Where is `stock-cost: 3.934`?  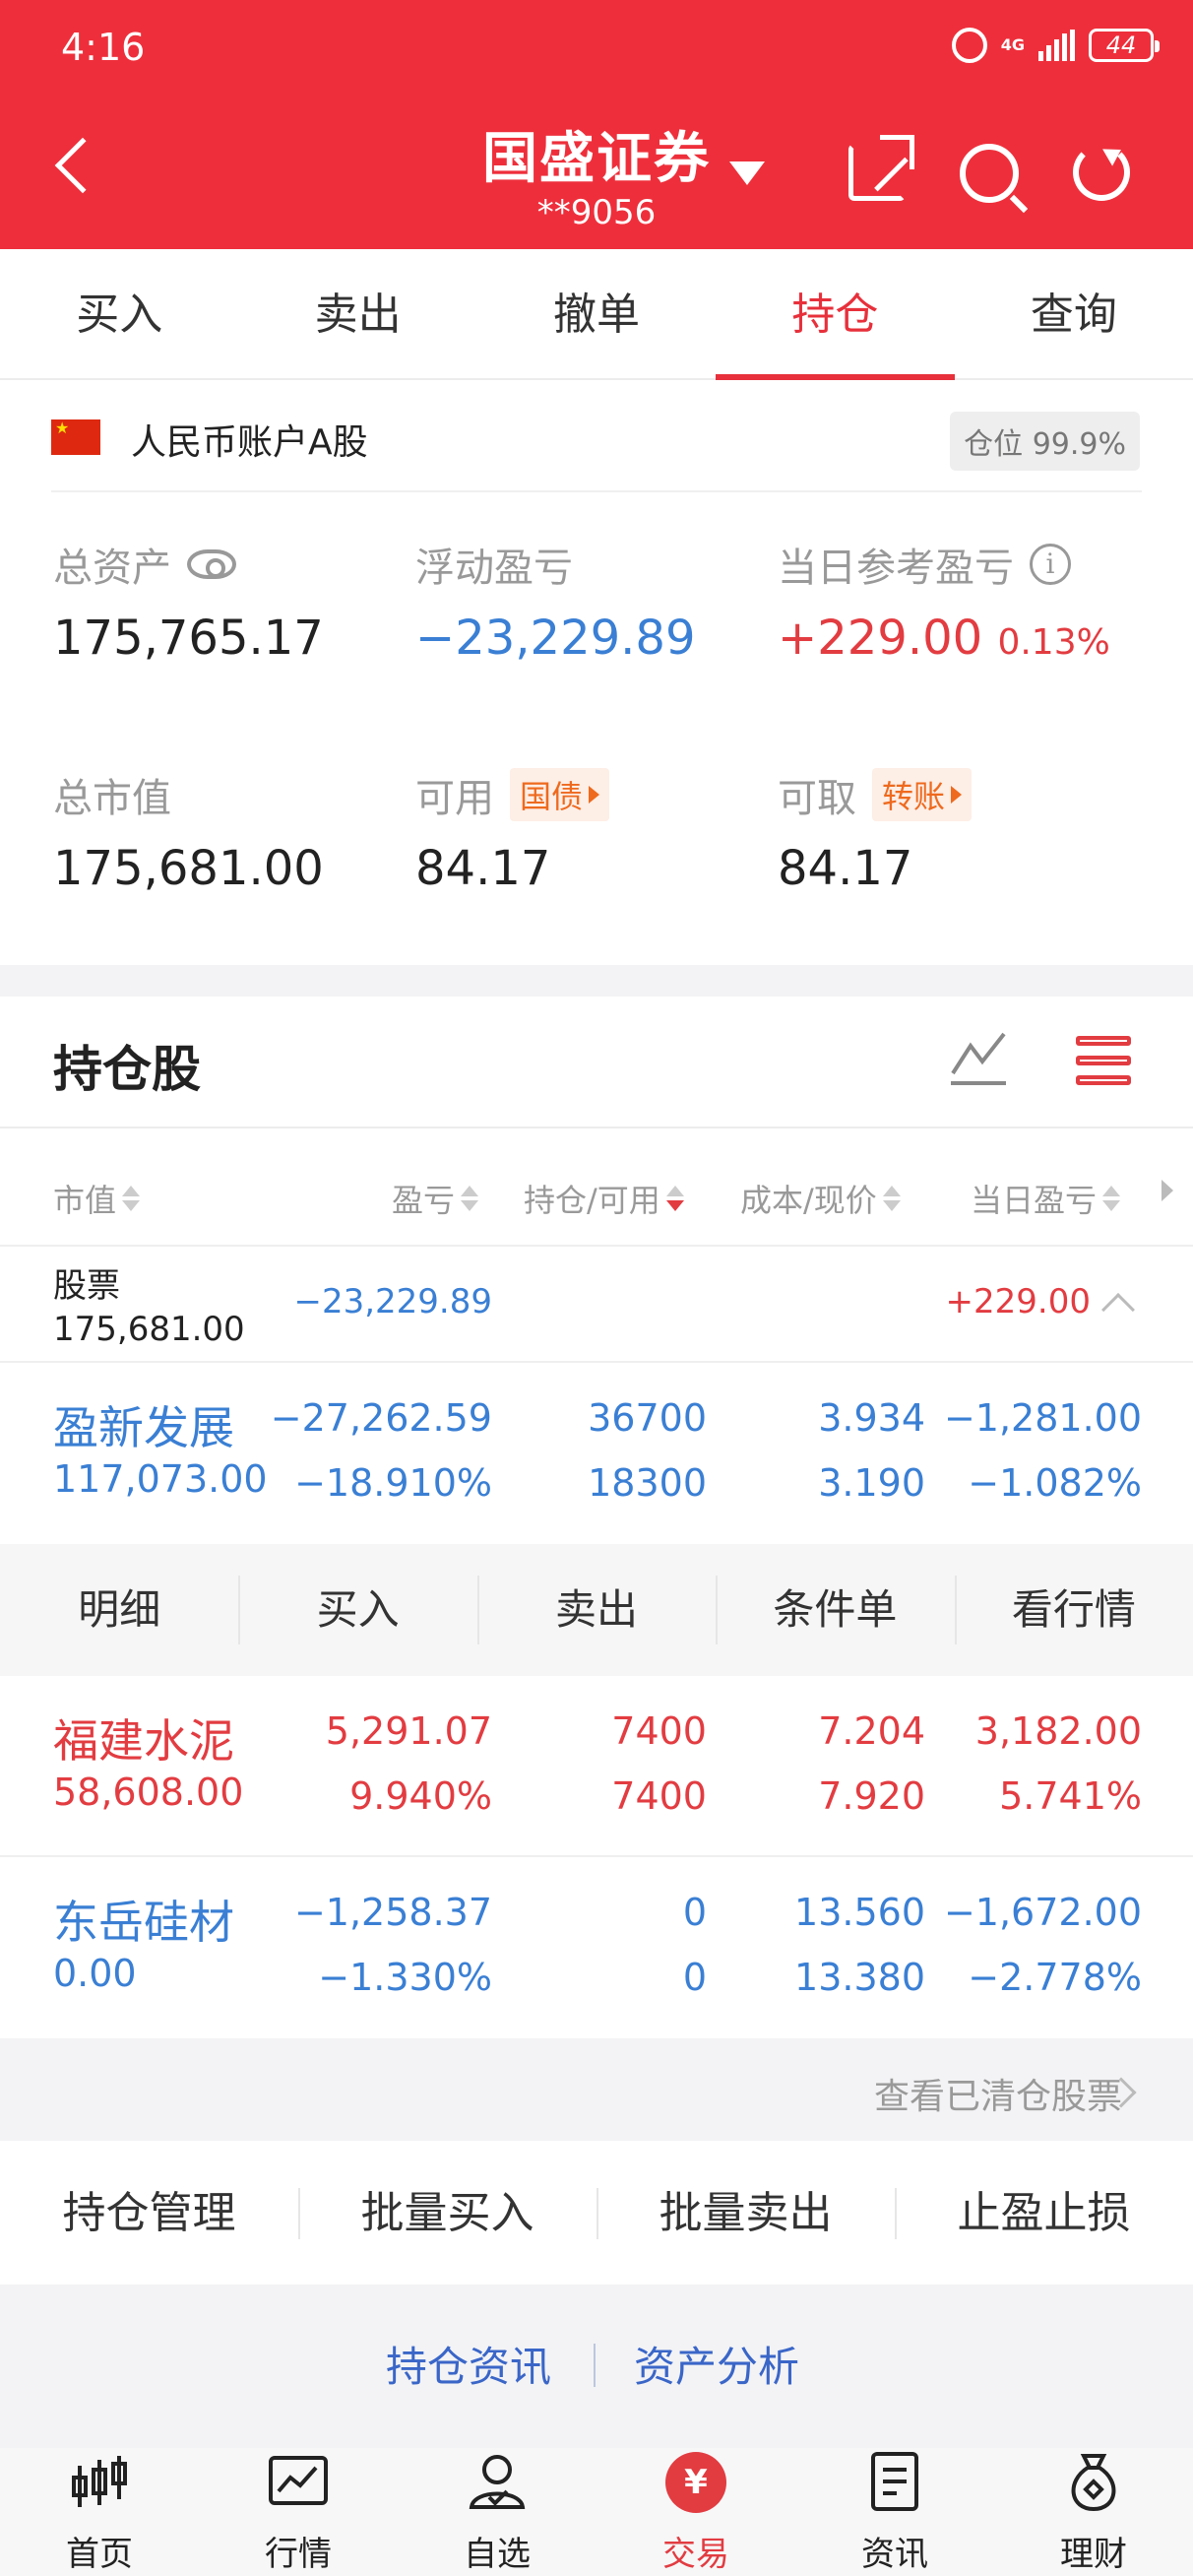 stock-cost: 3.934 is located at coordinates (871, 1418).